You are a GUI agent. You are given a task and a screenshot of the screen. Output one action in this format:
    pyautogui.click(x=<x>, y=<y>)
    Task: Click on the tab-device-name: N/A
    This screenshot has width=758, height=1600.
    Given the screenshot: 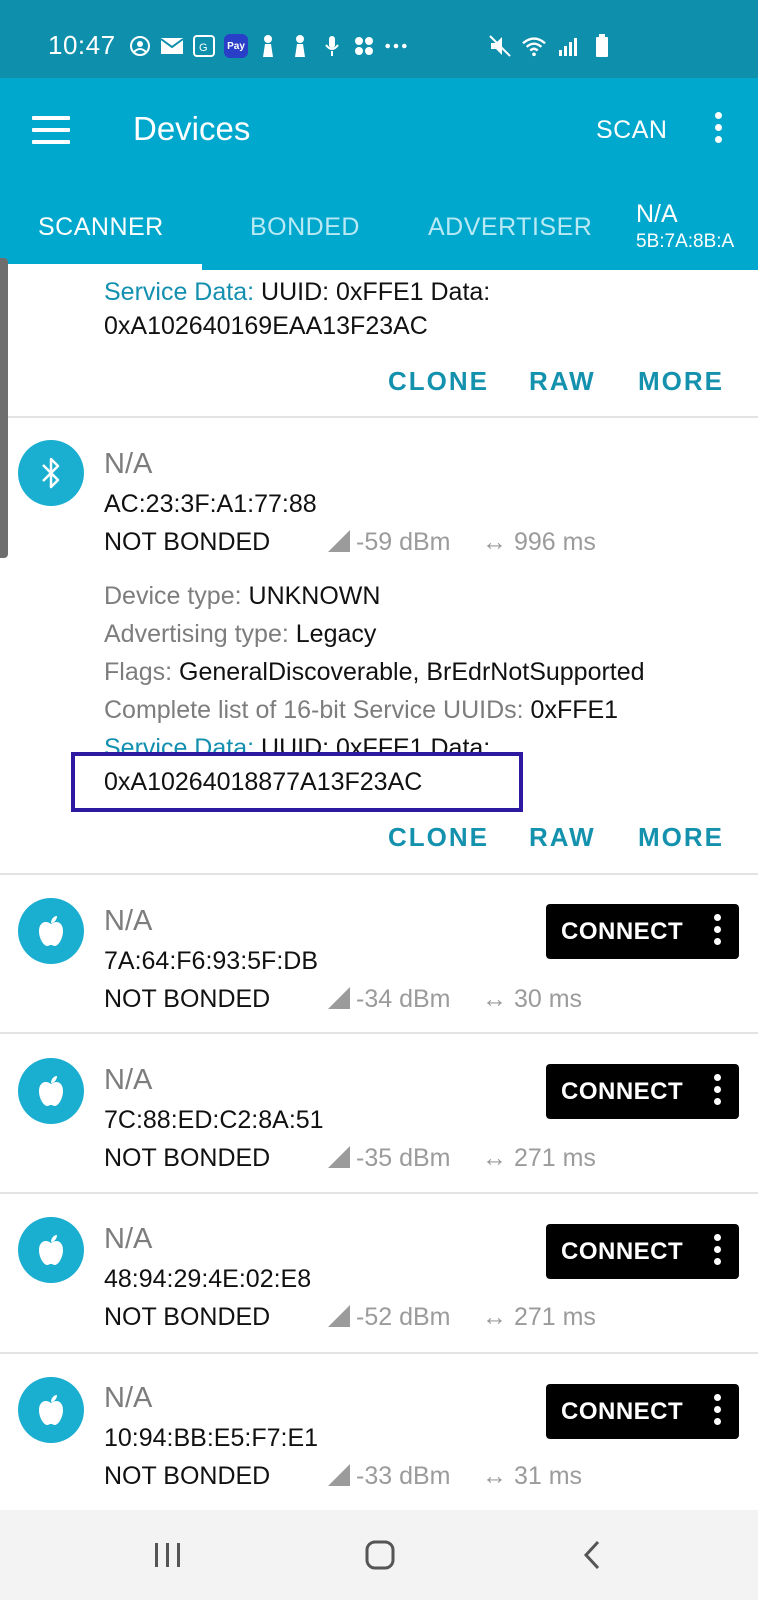 What is the action you would take?
    pyautogui.click(x=657, y=214)
    